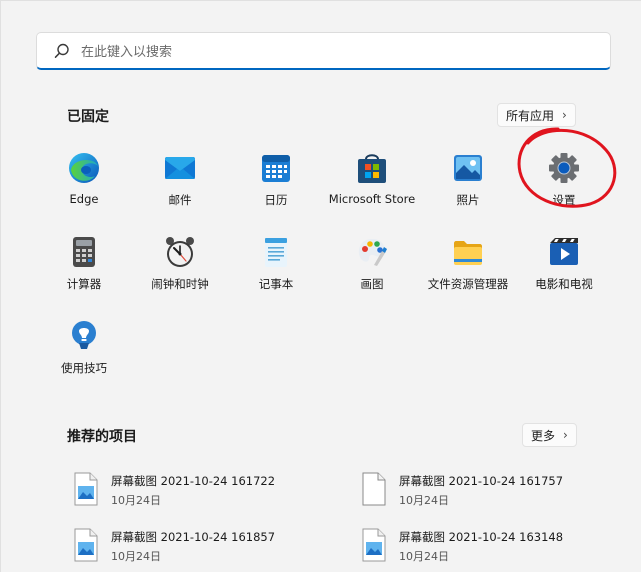 Image resolution: width=641 pixels, height=572 pixels. I want to click on movies-icon, so click(564, 252).